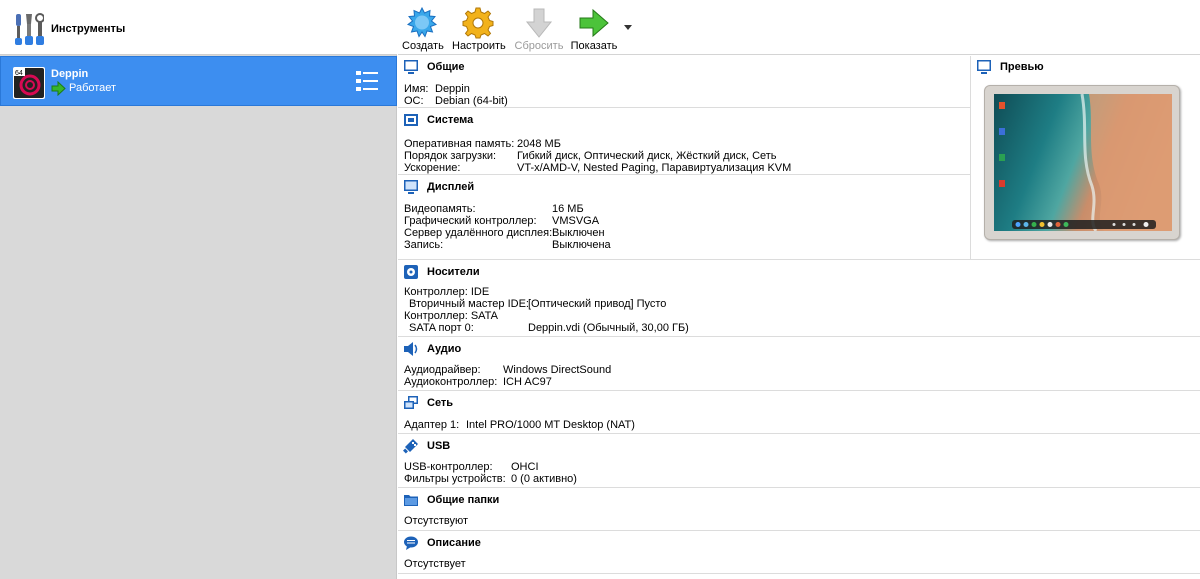 Image resolution: width=1200 pixels, height=579 pixels. What do you see at coordinates (799, 27) in the screenshot?
I see `toolbar: Создать Настроить Сбросить Показать` at bounding box center [799, 27].